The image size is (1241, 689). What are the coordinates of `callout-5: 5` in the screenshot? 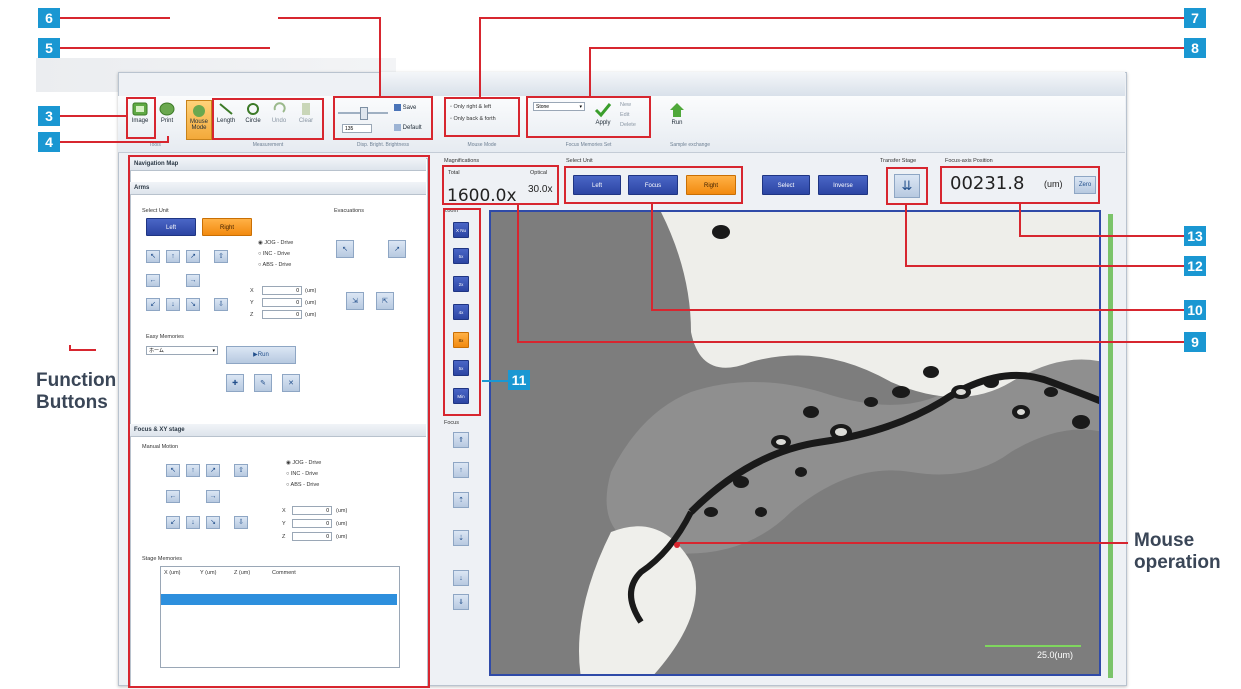 It's located at (49, 48).